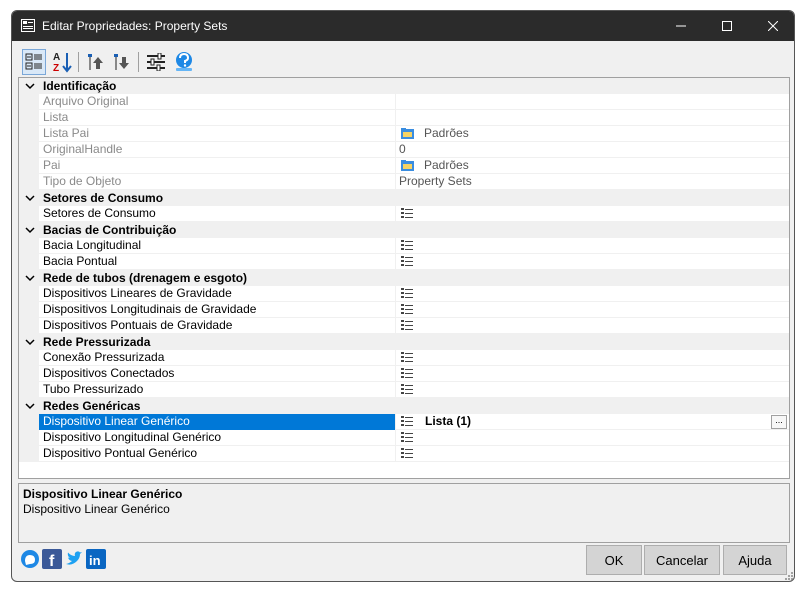 This screenshot has height=597, width=809. I want to click on property-name: Dispositivo Longitudinal Genérico, so click(132, 437).